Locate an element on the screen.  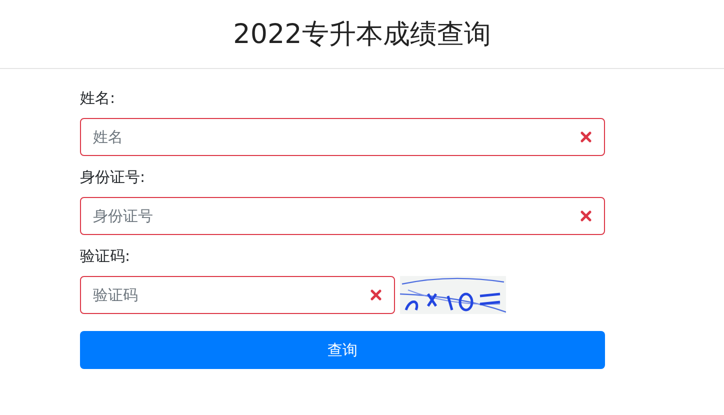
input-field: 姓名 is located at coordinates (342, 137).